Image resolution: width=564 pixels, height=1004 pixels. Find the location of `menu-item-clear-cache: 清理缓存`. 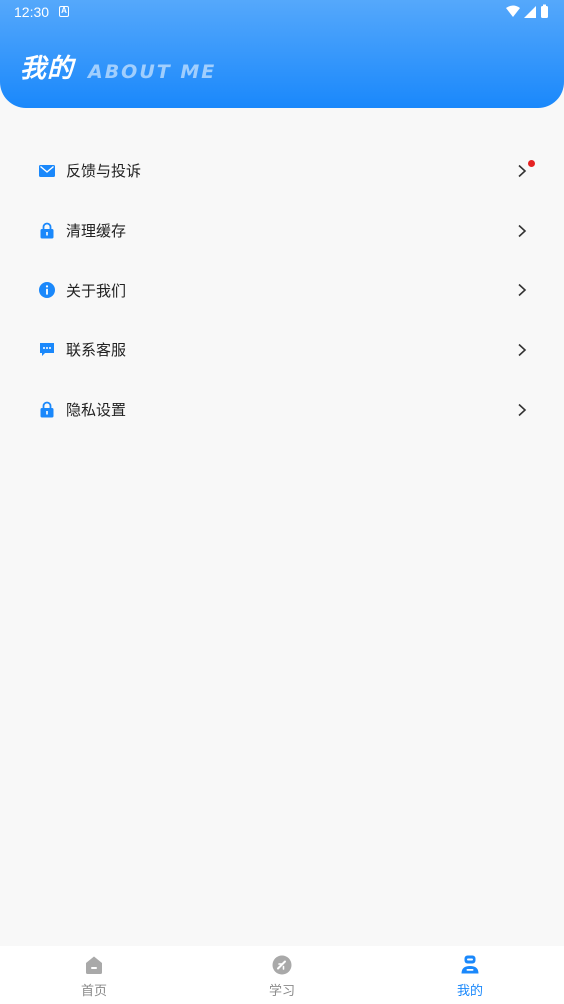

menu-item-clear-cache: 清理缓存 is located at coordinates (282, 231).